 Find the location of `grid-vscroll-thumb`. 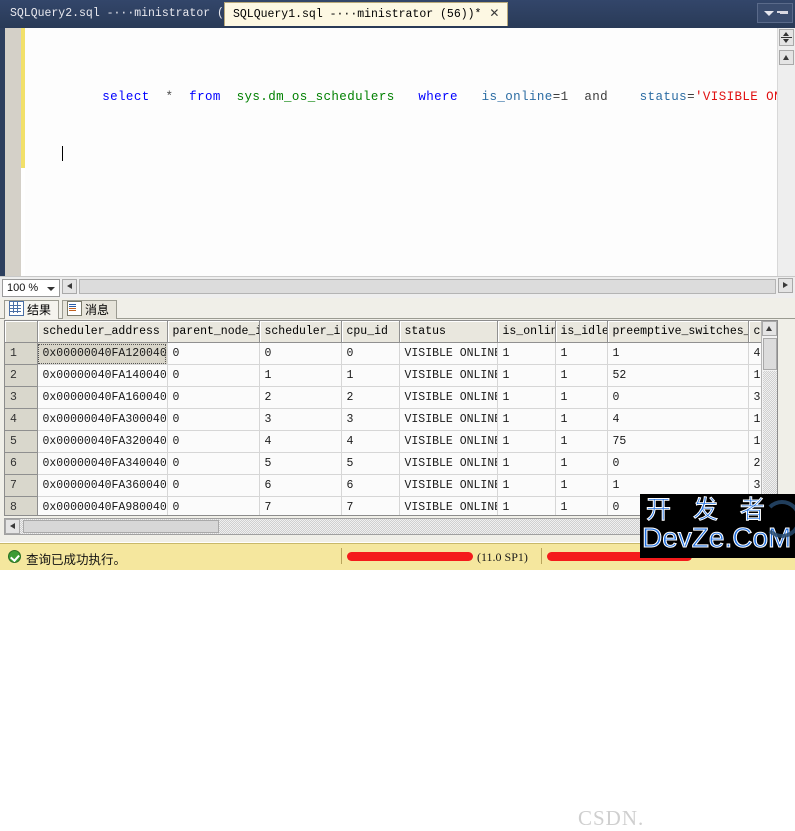

grid-vscroll-thumb is located at coordinates (770, 354).